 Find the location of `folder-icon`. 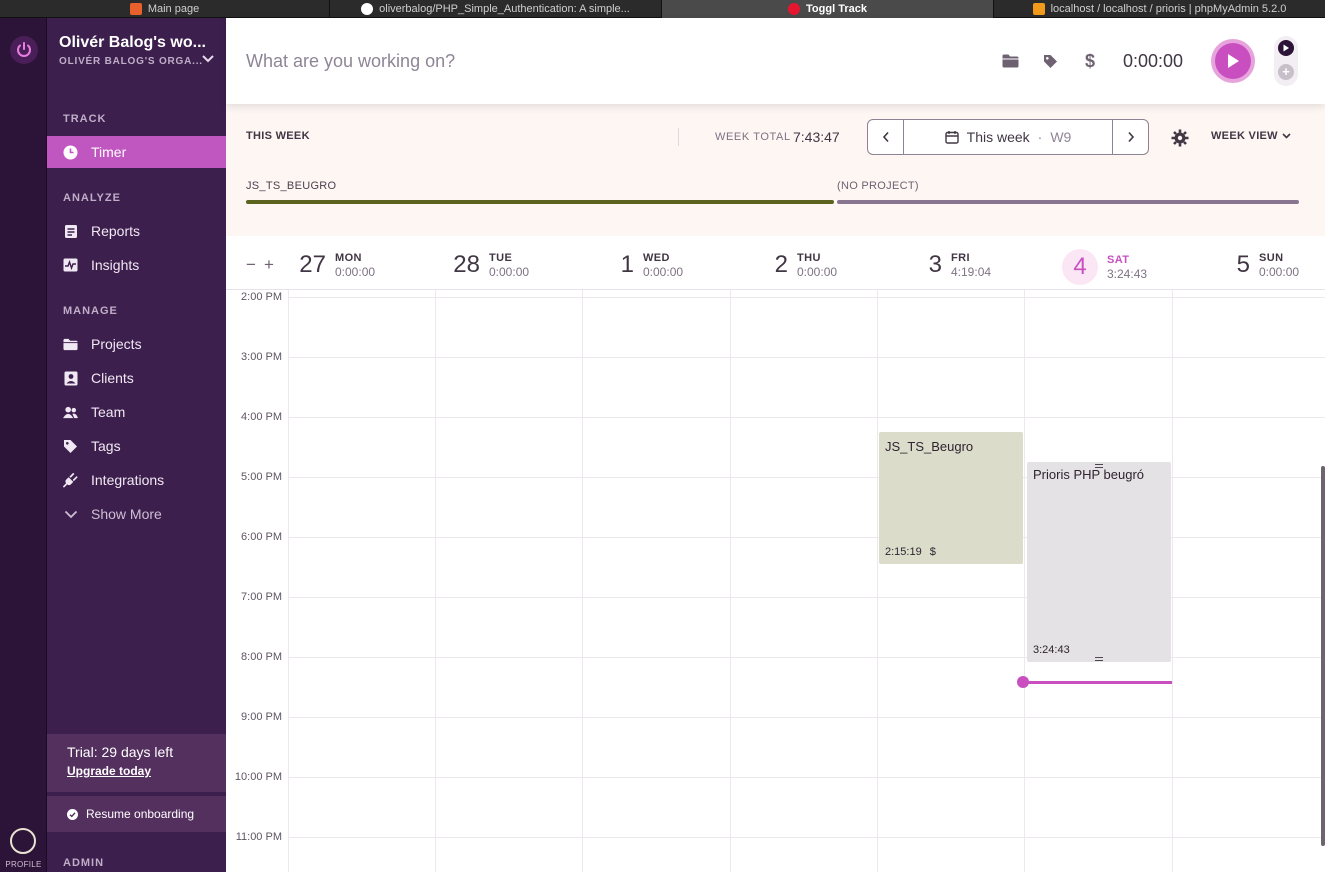

folder-icon is located at coordinates (1010, 61).